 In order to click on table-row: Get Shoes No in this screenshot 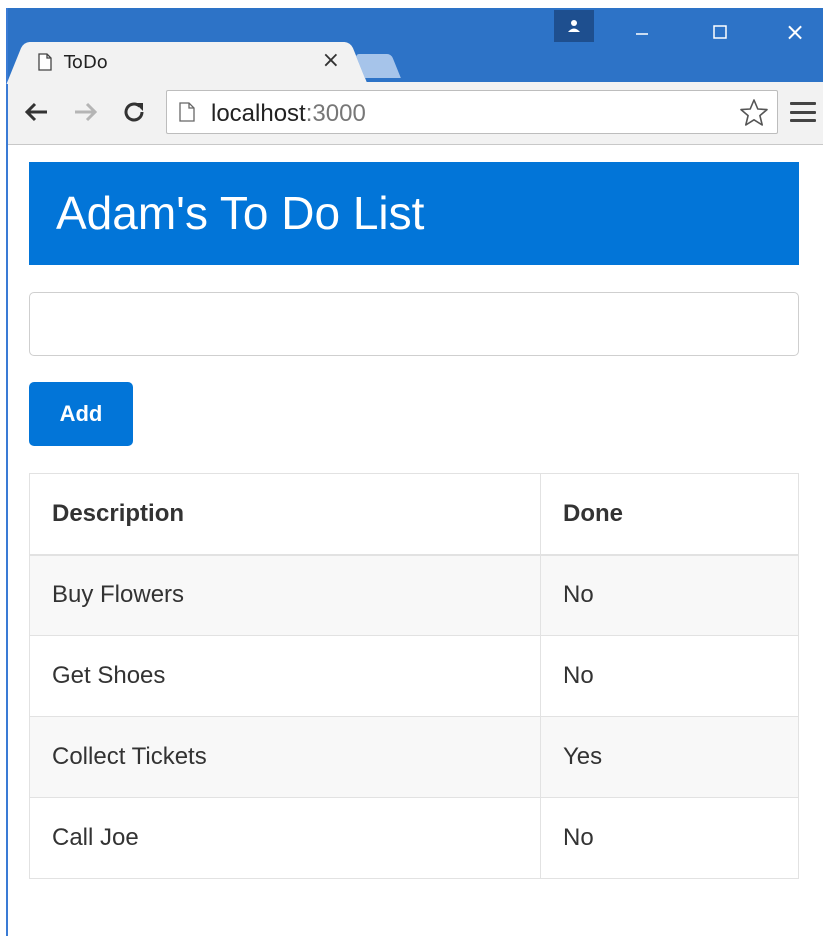, I will do `click(414, 676)`.